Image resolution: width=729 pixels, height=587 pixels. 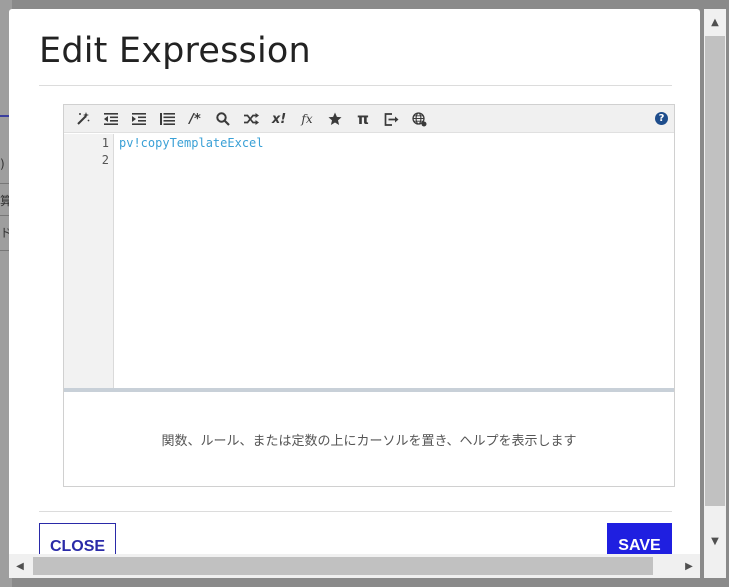 What do you see at coordinates (251, 119) in the screenshot?
I see `shuffle-icon` at bounding box center [251, 119].